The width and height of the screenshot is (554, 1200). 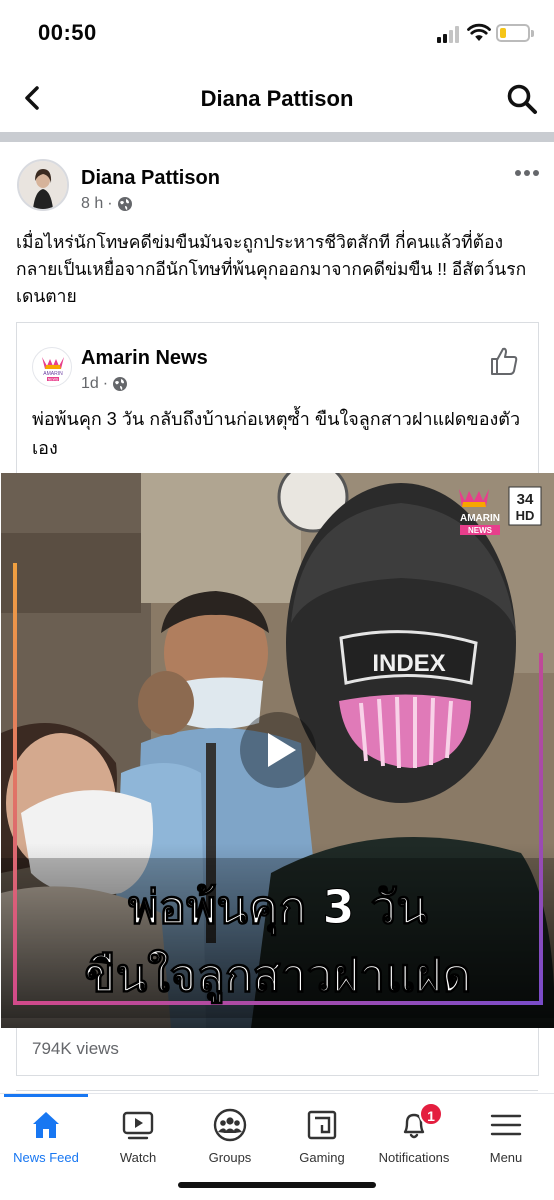 What do you see at coordinates (506, 1125) in the screenshot?
I see `menu-icon` at bounding box center [506, 1125].